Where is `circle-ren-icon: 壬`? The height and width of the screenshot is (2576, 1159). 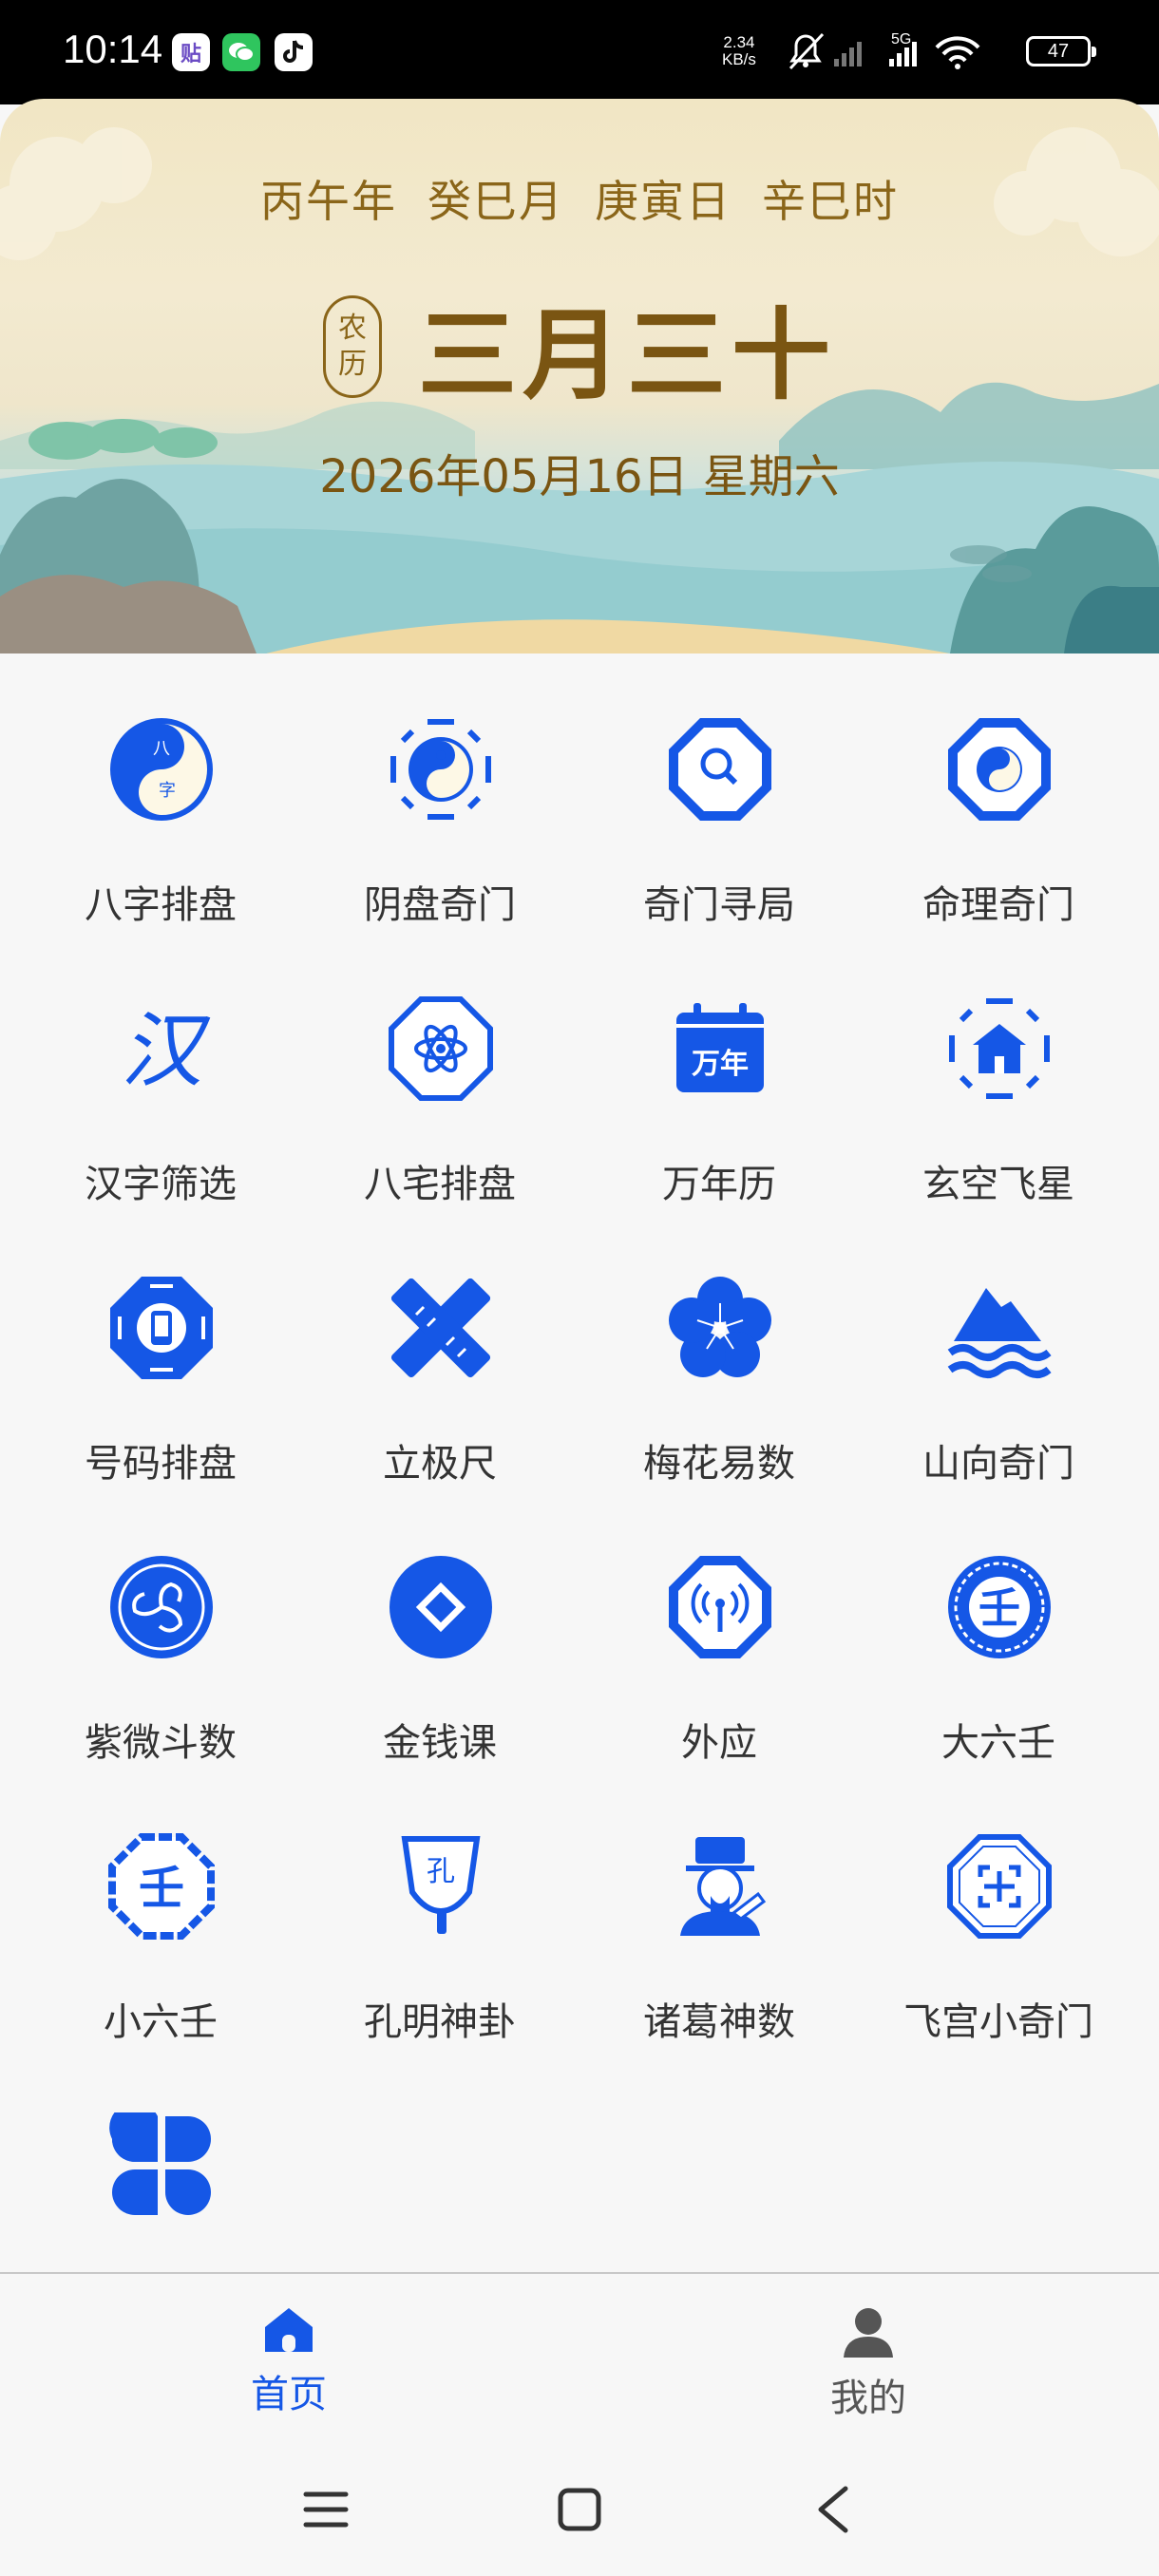
circle-ren-icon: 壬 is located at coordinates (999, 1607).